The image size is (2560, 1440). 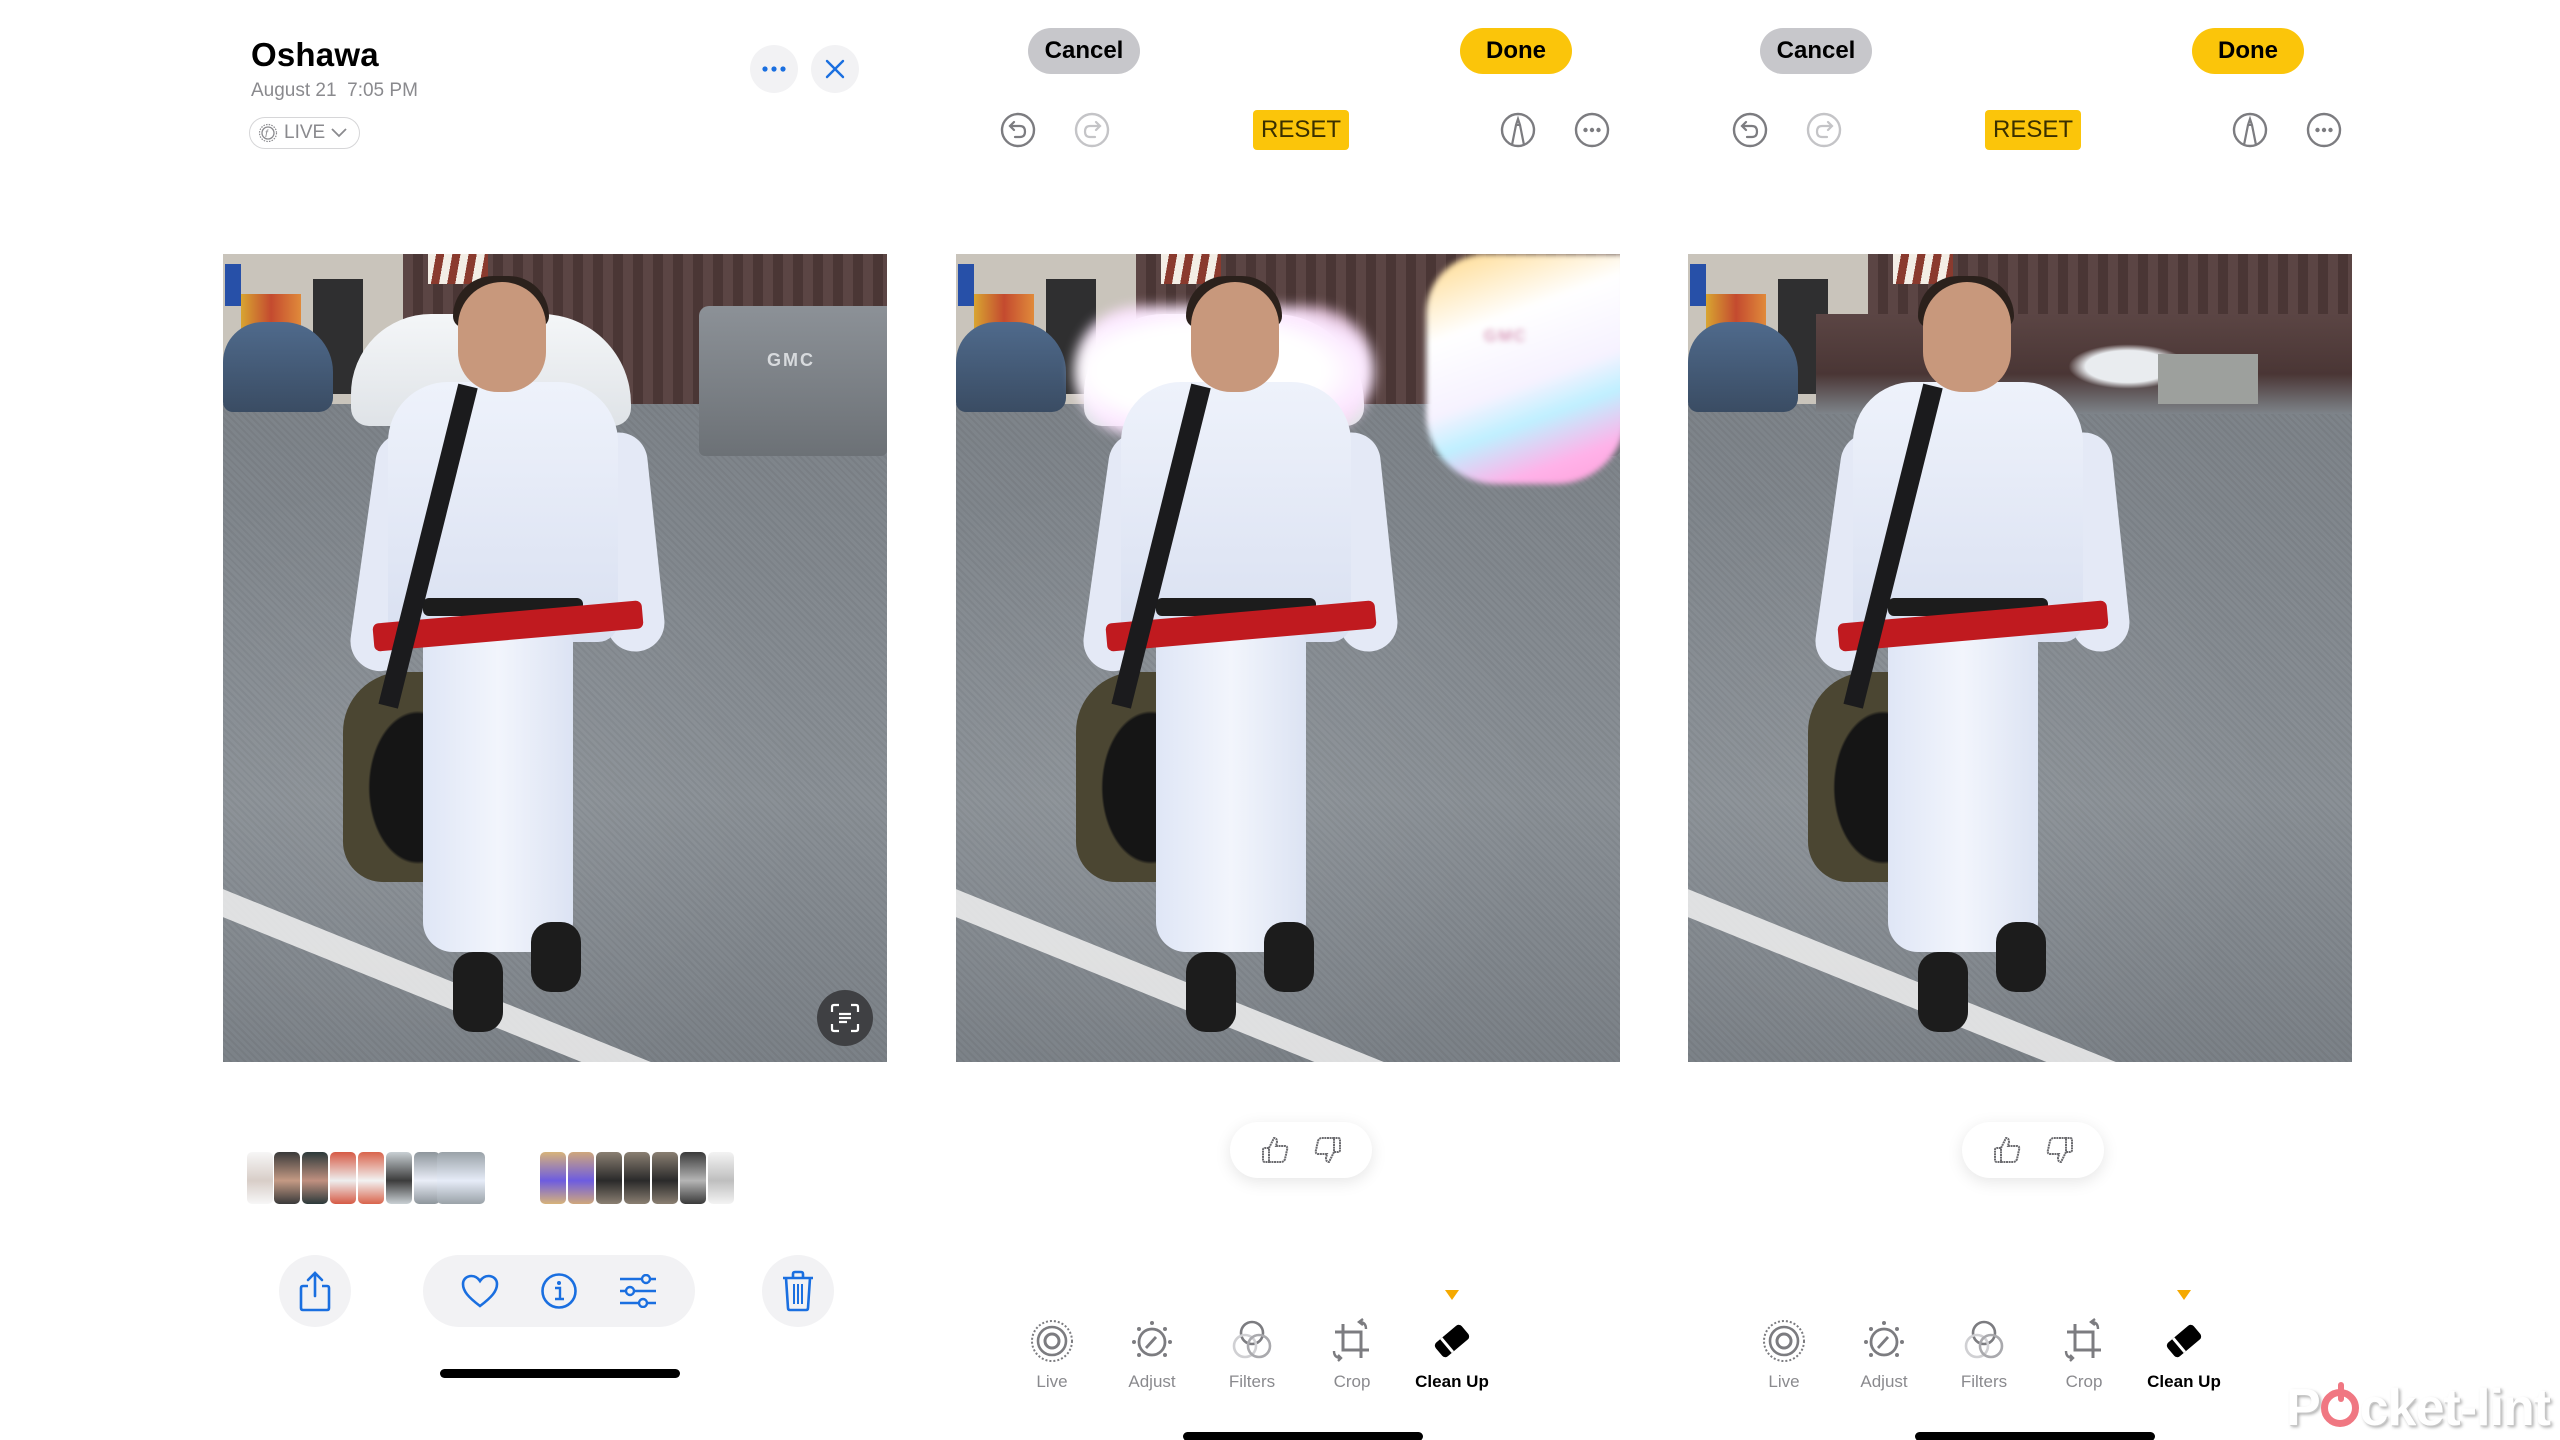 I want to click on live-text-icon, so click(x=845, y=1018).